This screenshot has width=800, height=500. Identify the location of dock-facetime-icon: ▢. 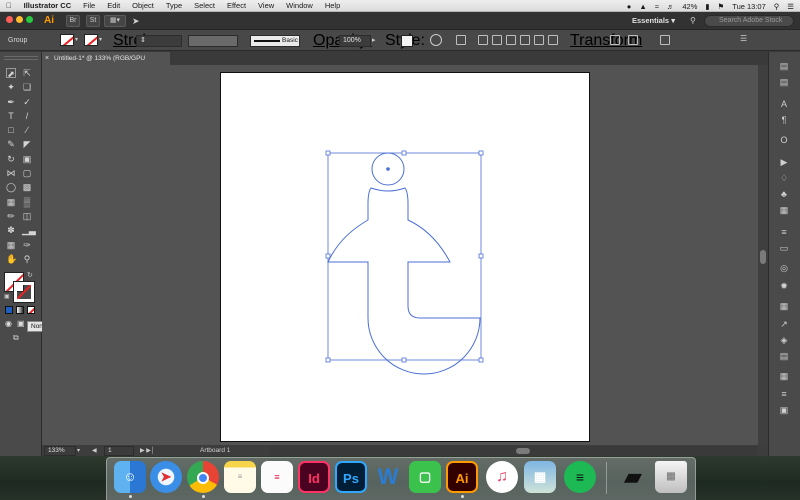
(425, 477).